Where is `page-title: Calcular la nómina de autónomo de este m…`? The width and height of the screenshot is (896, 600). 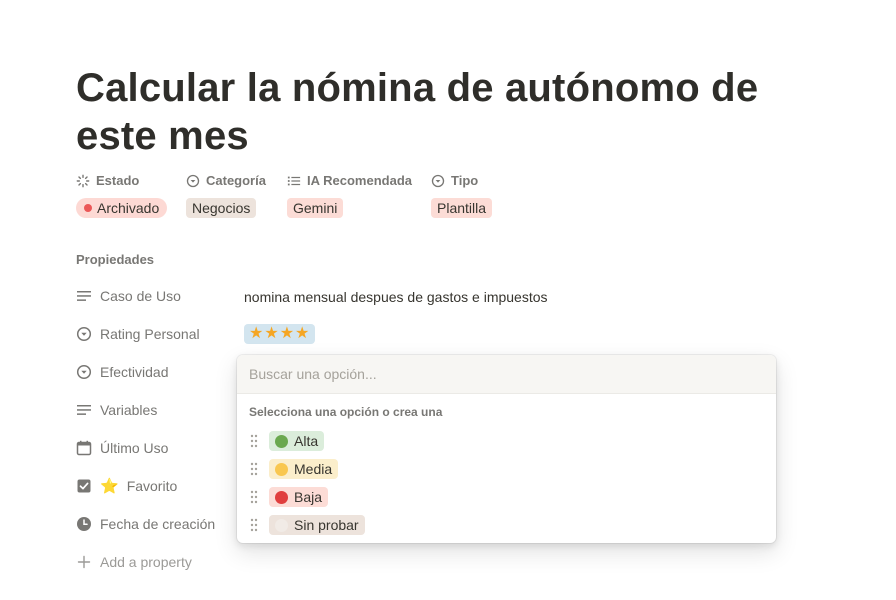 page-title: Calcular la nómina de autónomo de este m… is located at coordinates (446, 112).